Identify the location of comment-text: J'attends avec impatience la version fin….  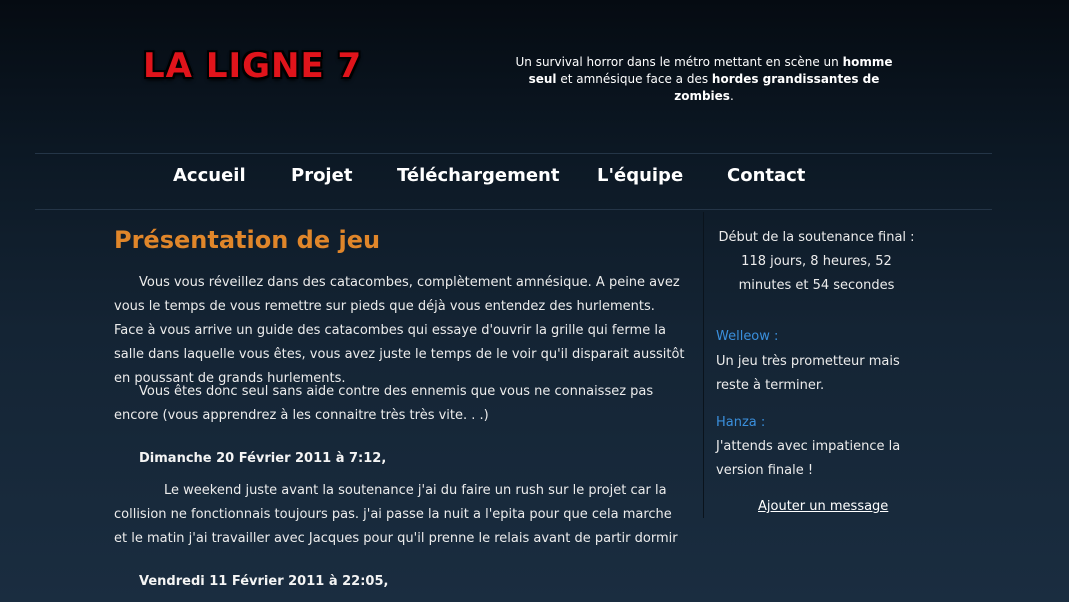
(808, 458).